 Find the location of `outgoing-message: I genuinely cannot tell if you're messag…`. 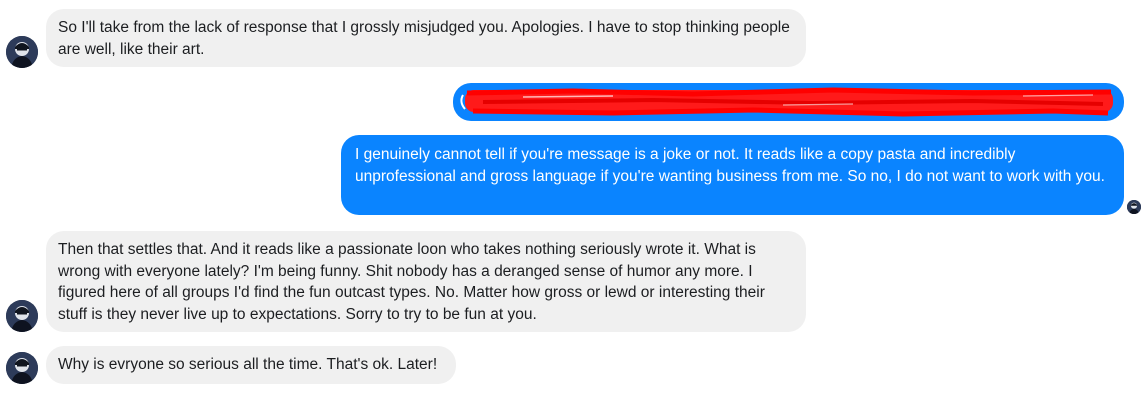

outgoing-message: I genuinely cannot tell if you're messag… is located at coordinates (732, 175).